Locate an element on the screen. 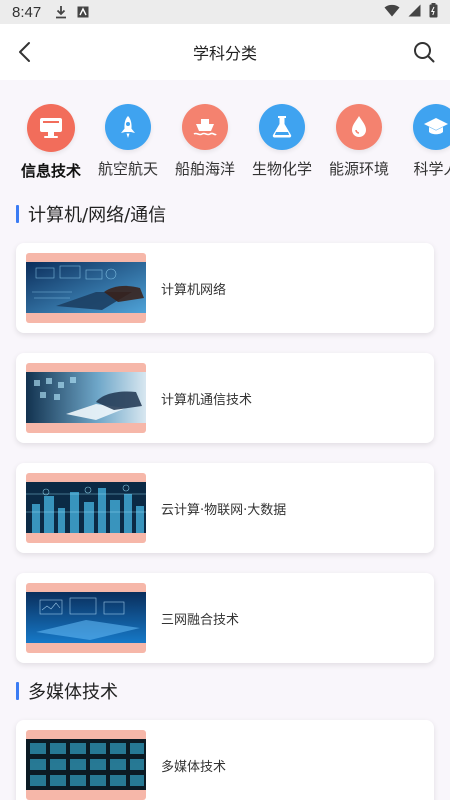 This screenshot has width=450, height=800. back-arrow-icon is located at coordinates (24, 52).